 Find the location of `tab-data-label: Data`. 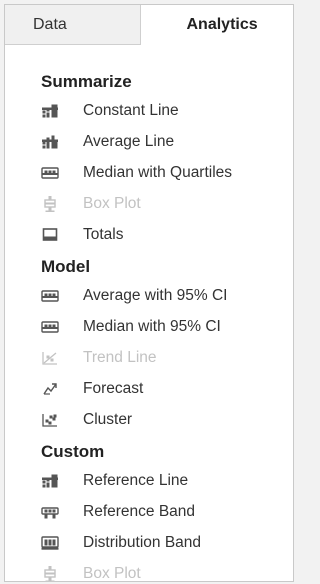

tab-data-label: Data is located at coordinates (50, 24).